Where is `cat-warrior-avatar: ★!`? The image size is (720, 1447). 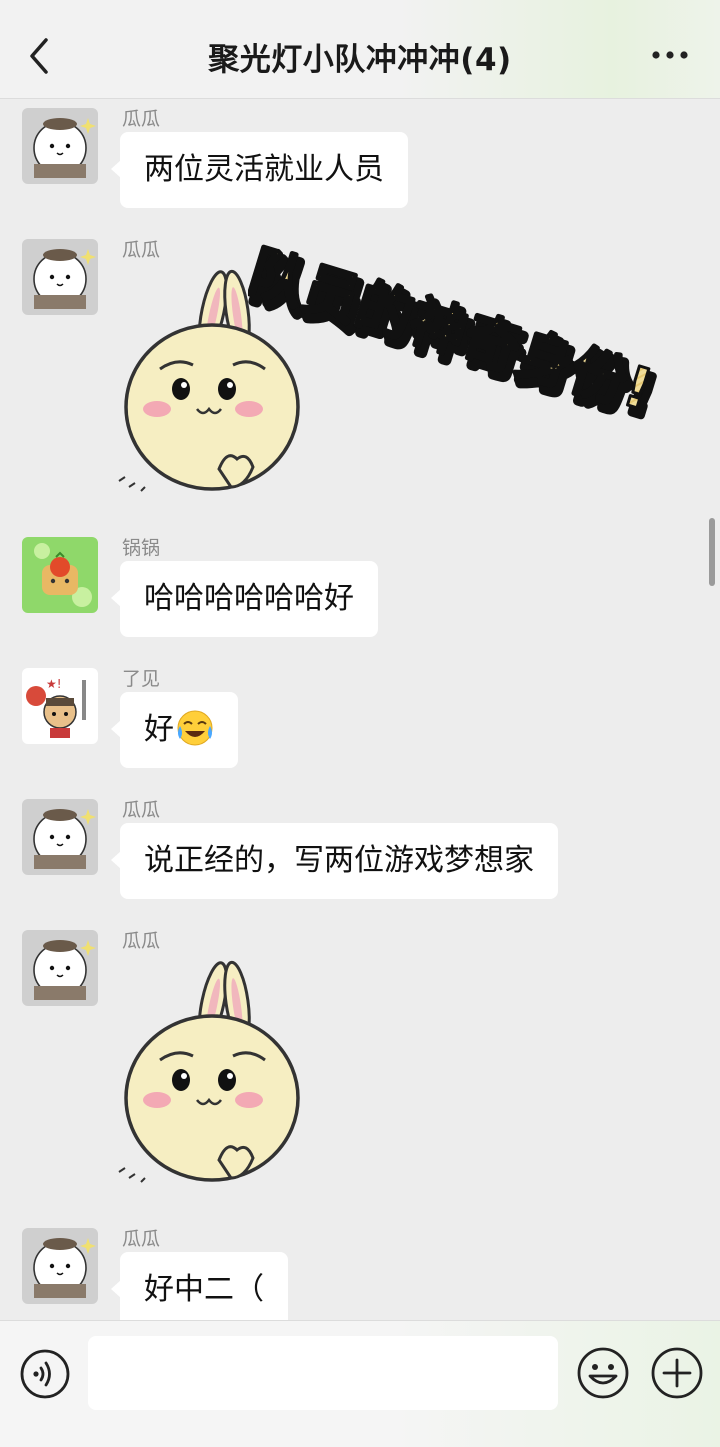
cat-warrior-avatar: ★! is located at coordinates (60, 706).